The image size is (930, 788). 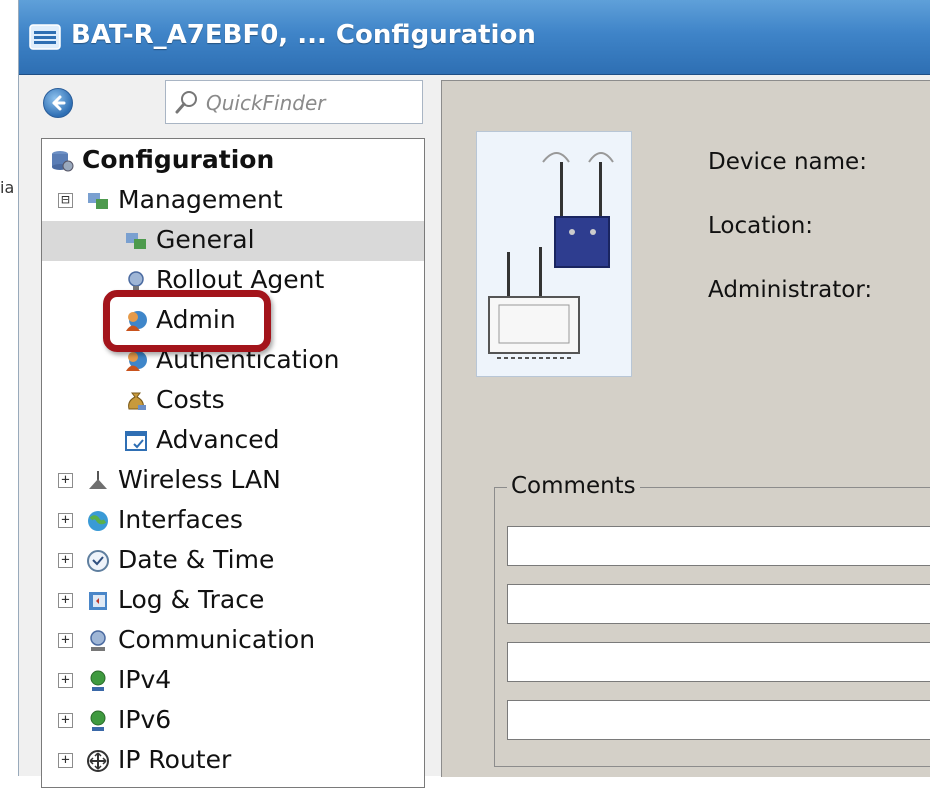 What do you see at coordinates (98, 680) in the screenshot?
I see `ipv4-globe-icon` at bounding box center [98, 680].